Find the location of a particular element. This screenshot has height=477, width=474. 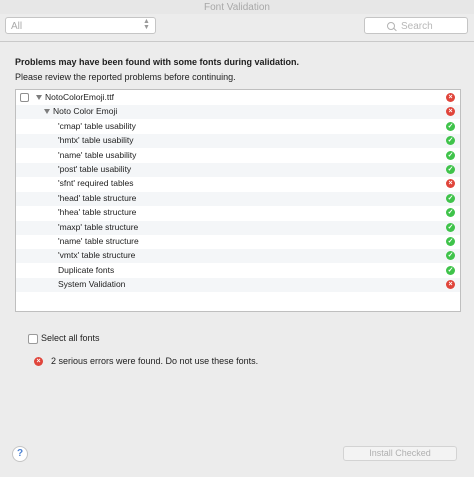

tree-row: Noto Color Emoji × is located at coordinates (238, 112).